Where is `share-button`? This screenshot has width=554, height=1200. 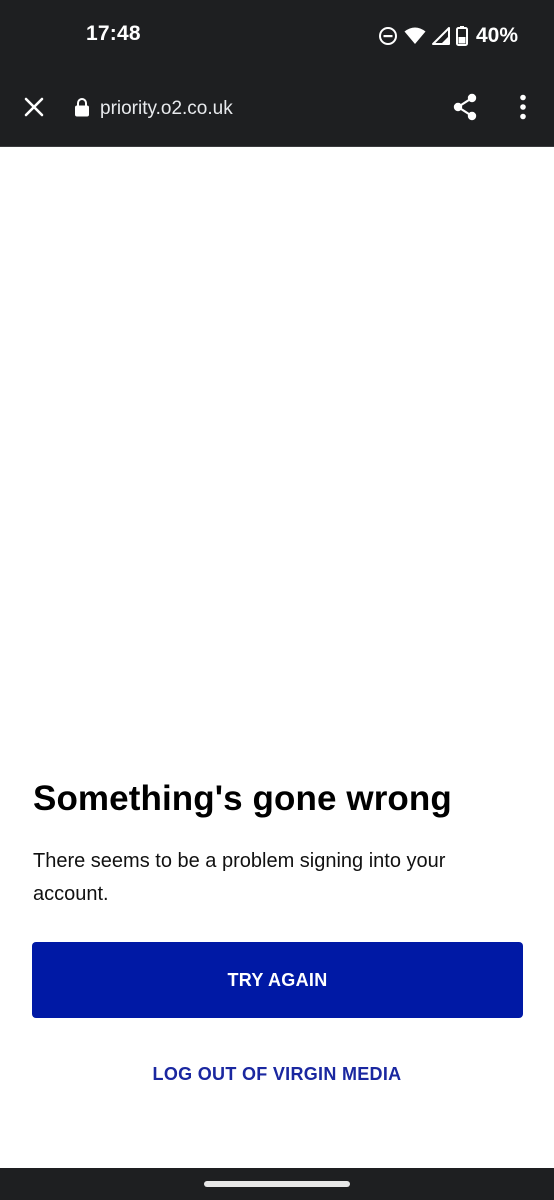 share-button is located at coordinates (465, 109).